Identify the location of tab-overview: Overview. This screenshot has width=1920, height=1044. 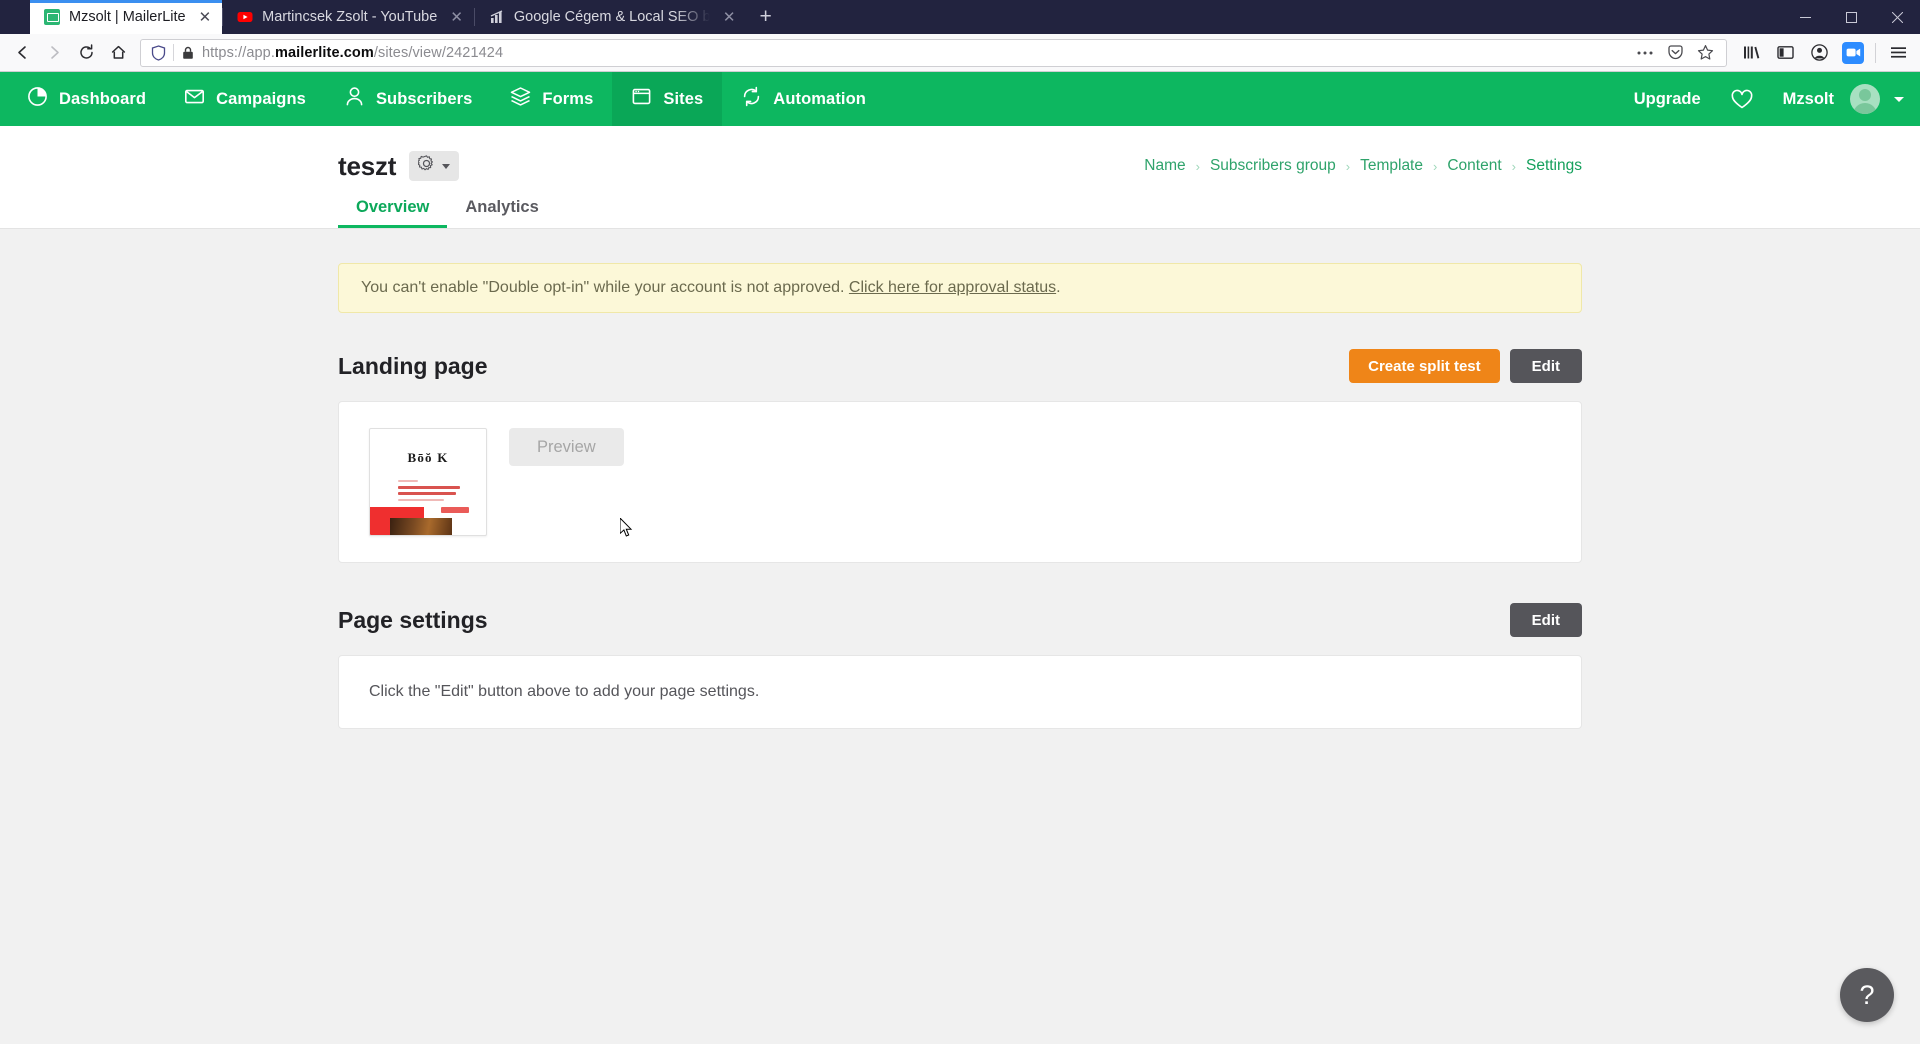
(393, 213).